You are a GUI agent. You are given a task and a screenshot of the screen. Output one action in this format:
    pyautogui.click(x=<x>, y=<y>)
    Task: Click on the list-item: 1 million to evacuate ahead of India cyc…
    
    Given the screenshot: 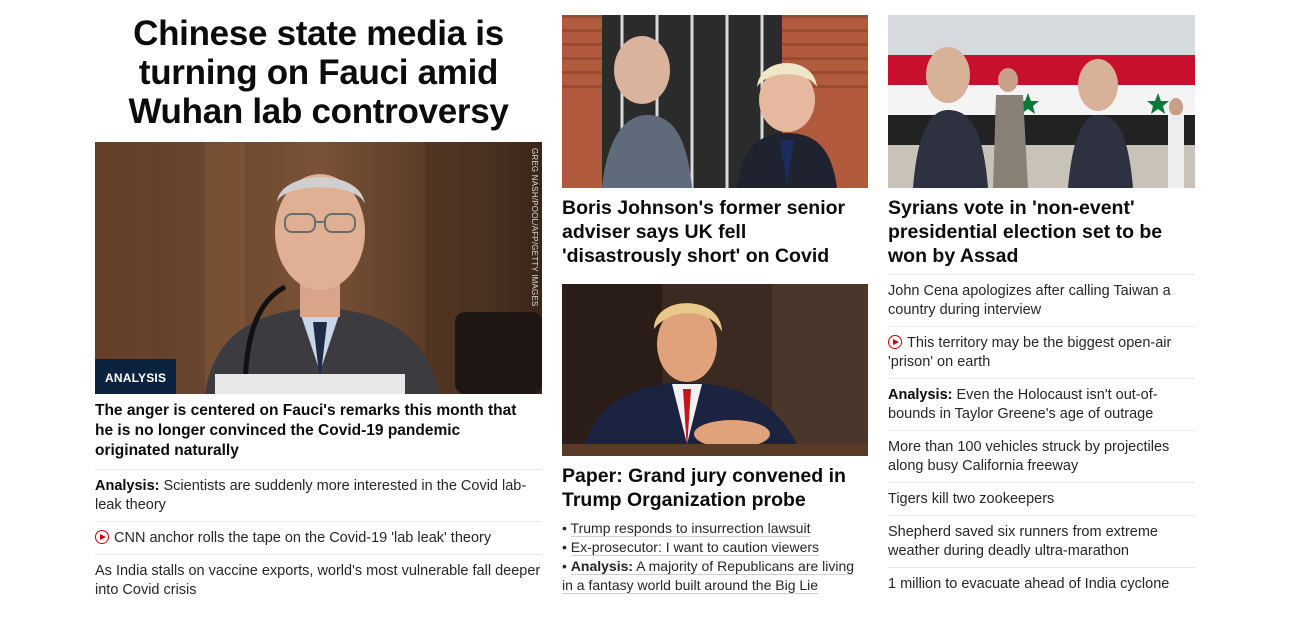 What is the action you would take?
    pyautogui.click(x=1041, y=583)
    